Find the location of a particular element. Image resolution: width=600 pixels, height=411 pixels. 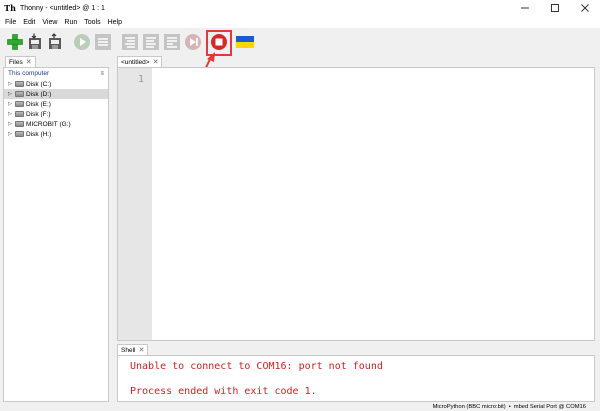

run-button is located at coordinates (82, 42).